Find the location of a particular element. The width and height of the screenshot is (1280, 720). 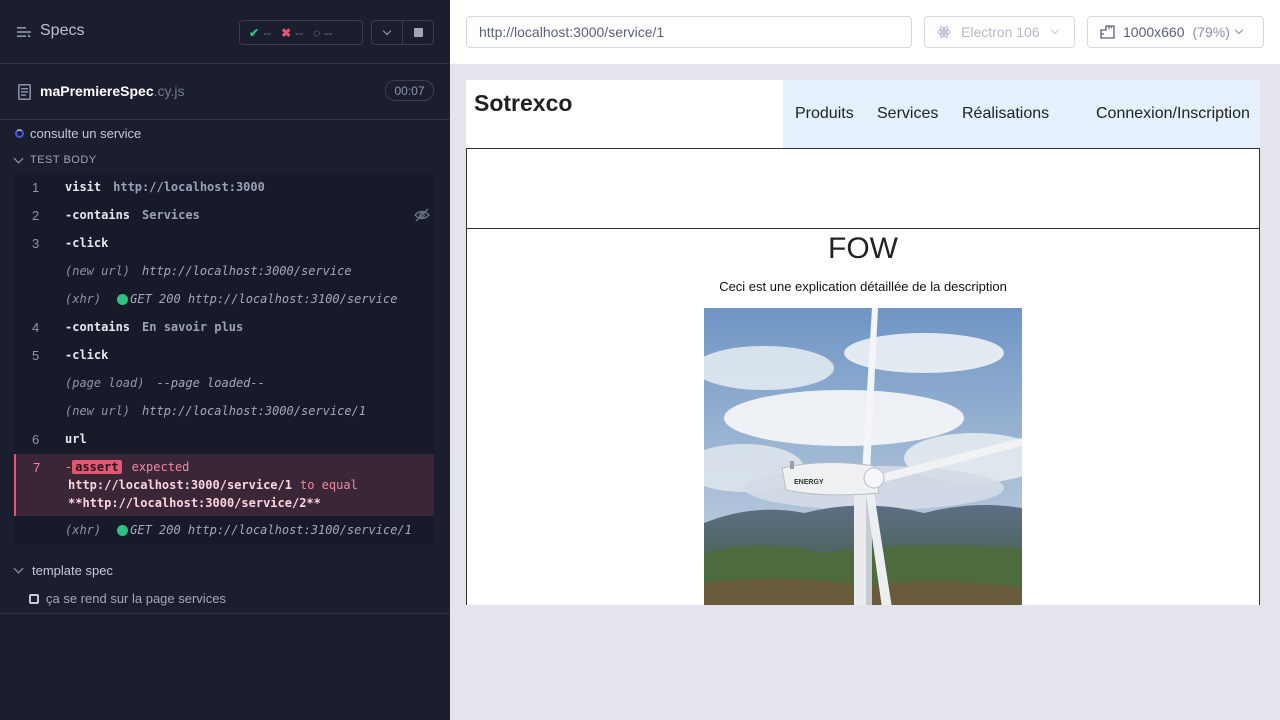

nav-link-services: Services is located at coordinates (907, 114).